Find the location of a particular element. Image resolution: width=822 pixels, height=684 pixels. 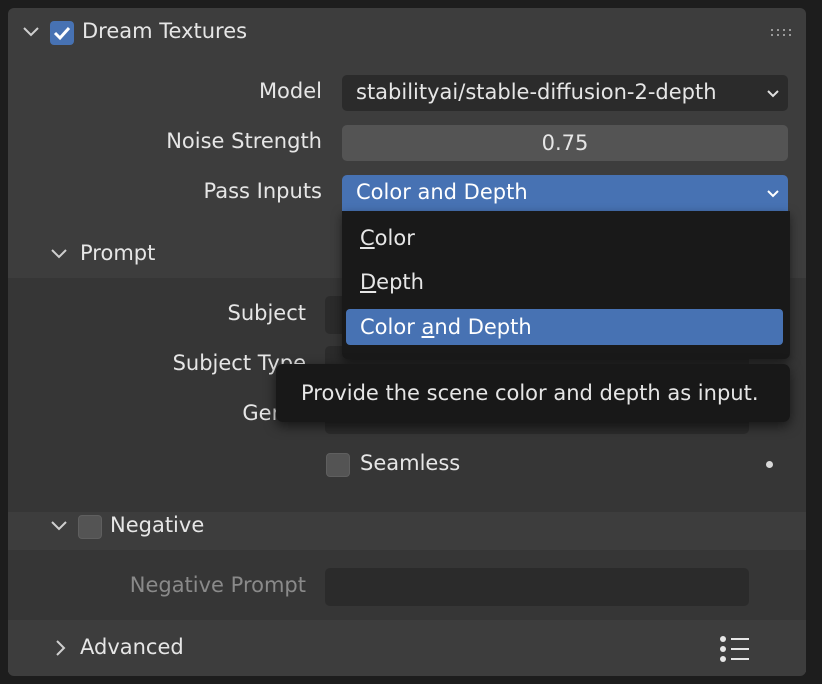

checkmark-icon is located at coordinates (62, 33).